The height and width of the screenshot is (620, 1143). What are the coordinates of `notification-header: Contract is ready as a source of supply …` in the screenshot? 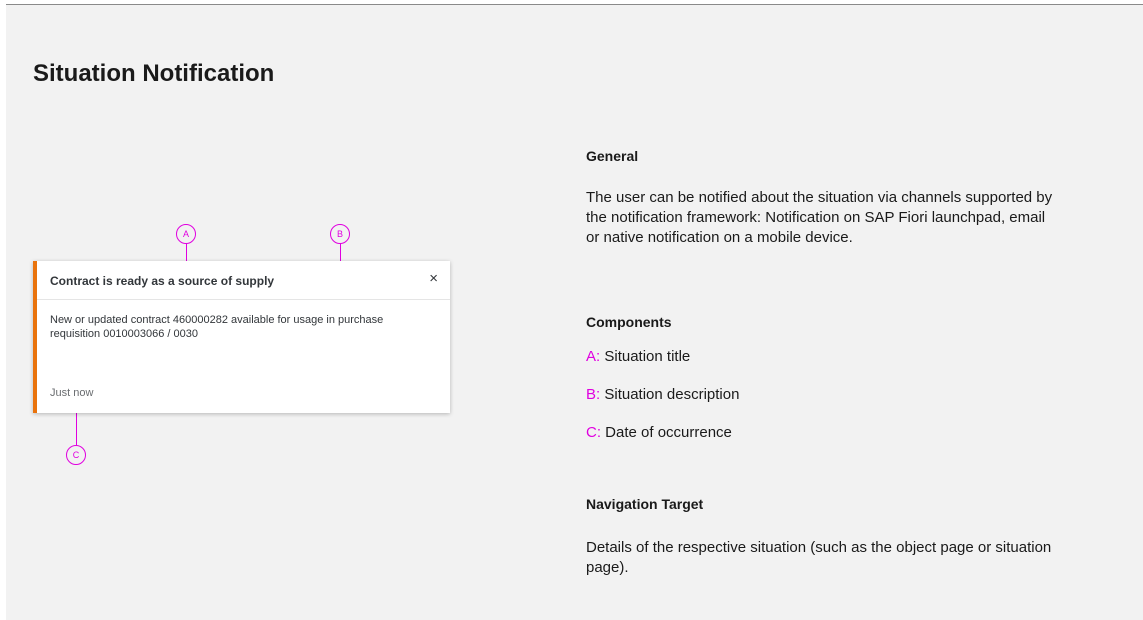 It's located at (243, 280).